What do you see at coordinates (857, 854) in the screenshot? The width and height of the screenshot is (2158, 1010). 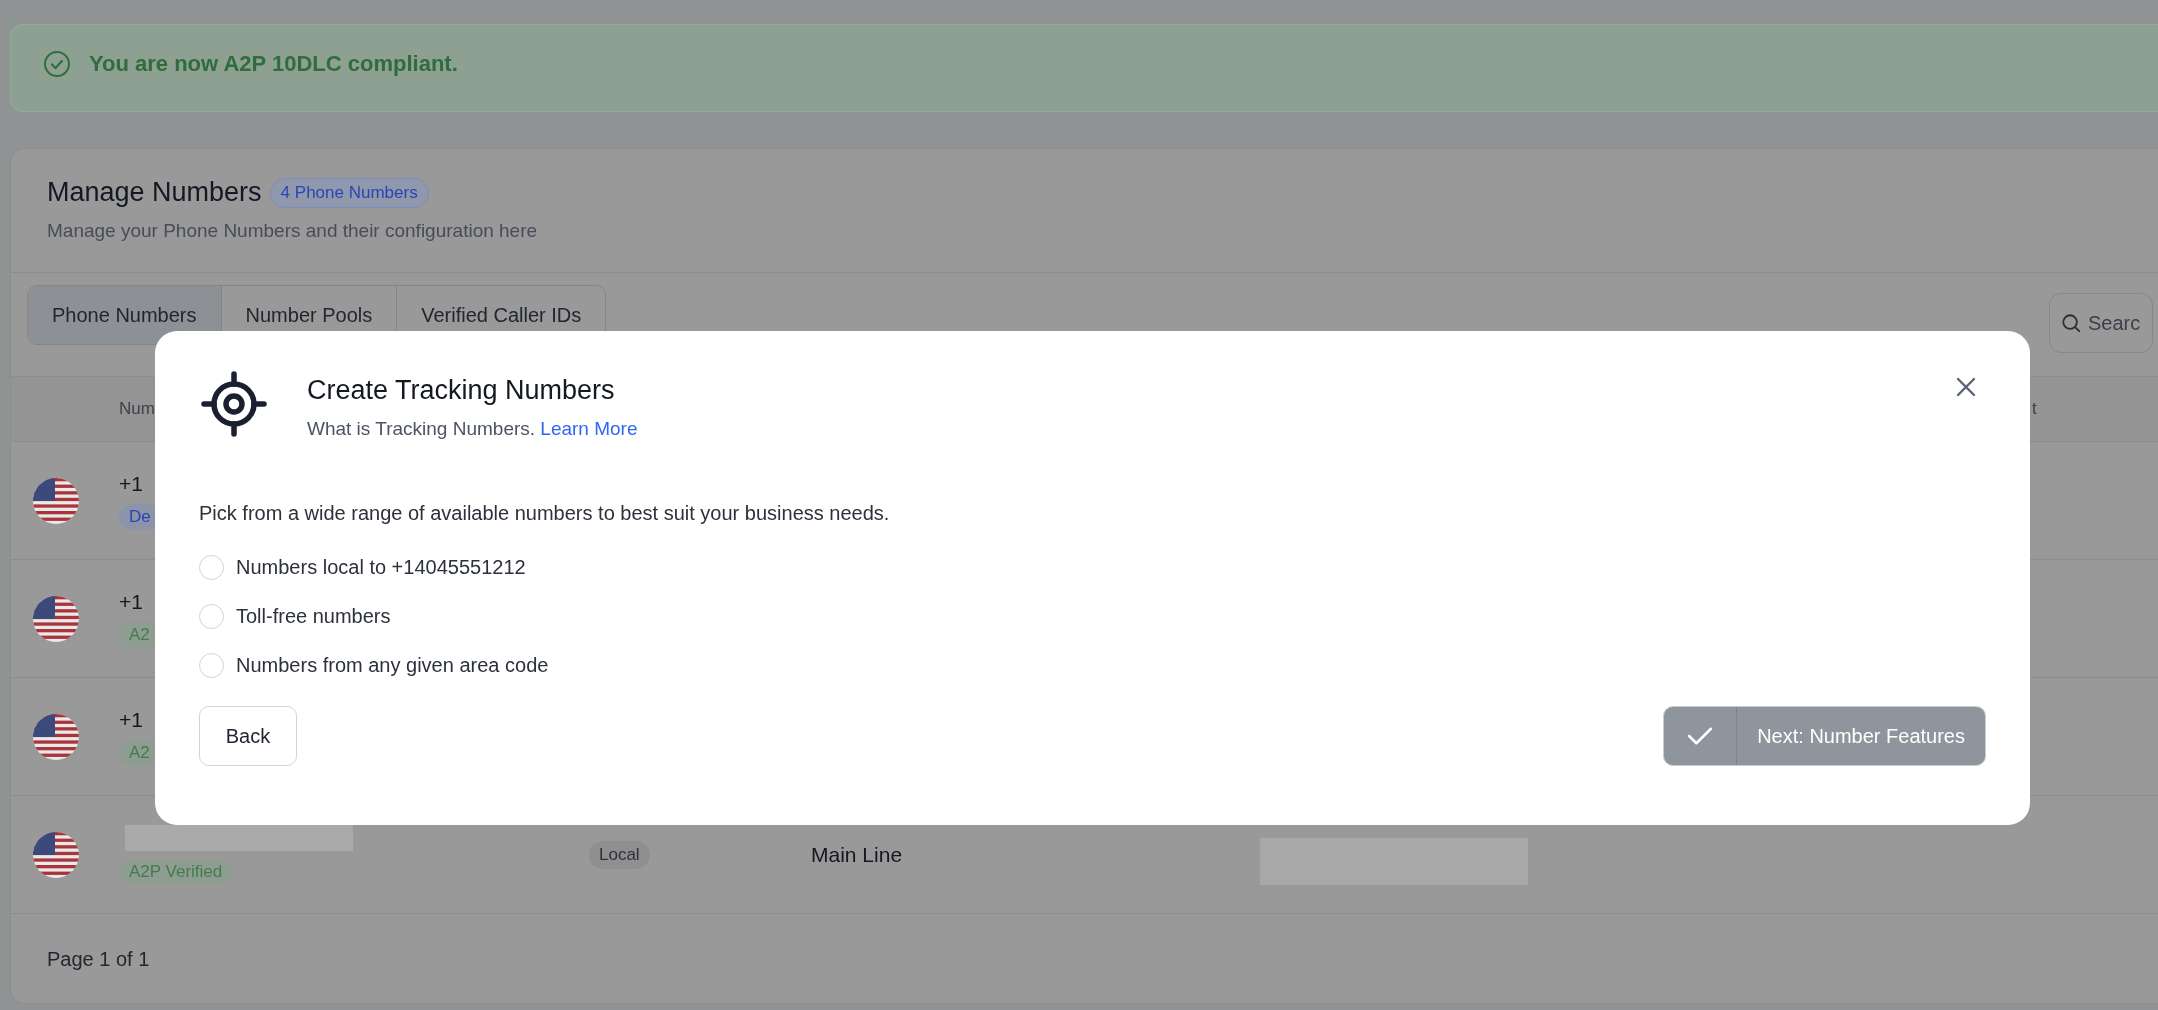 I see `number-name: Main Line` at bounding box center [857, 854].